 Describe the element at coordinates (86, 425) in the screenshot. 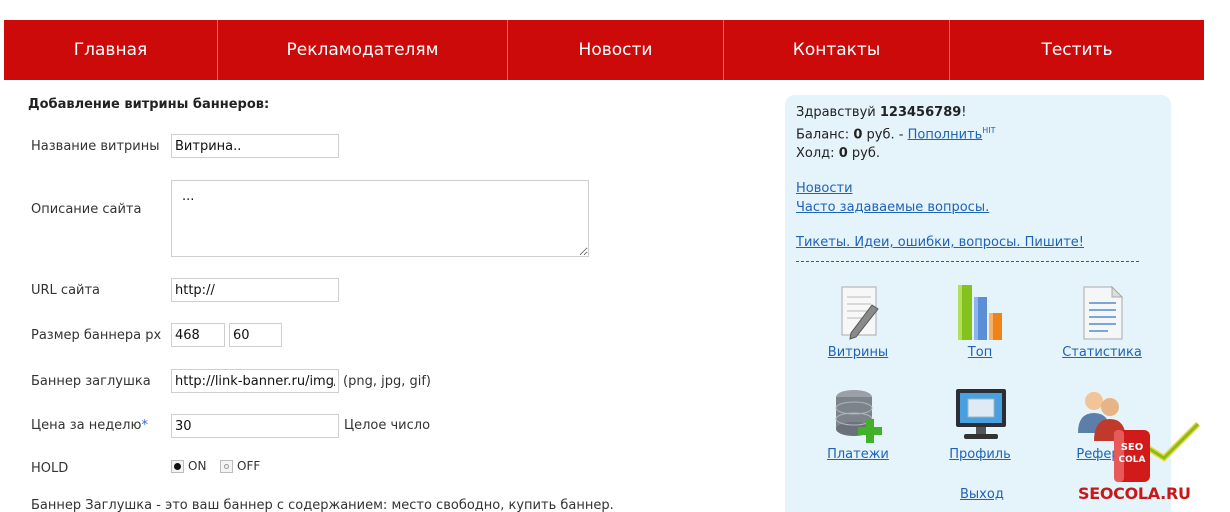

I see `price-label-text: Цена за неделю` at that location.